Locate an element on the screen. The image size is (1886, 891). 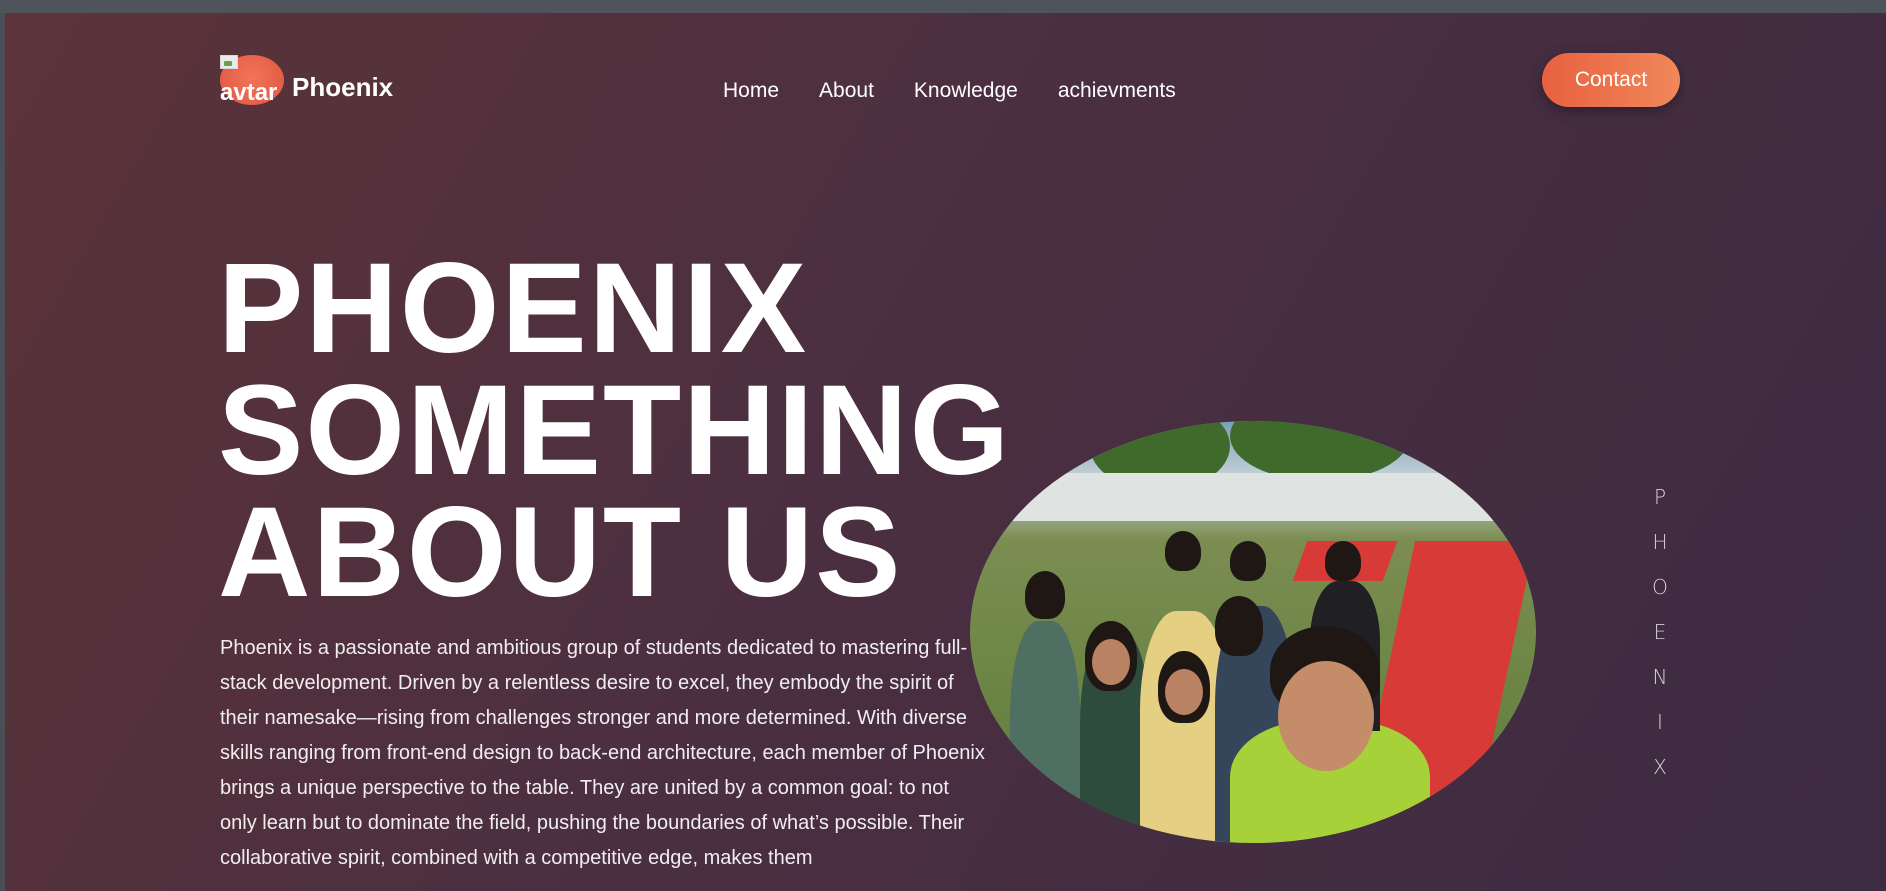
team-photo is located at coordinates (1253, 632).